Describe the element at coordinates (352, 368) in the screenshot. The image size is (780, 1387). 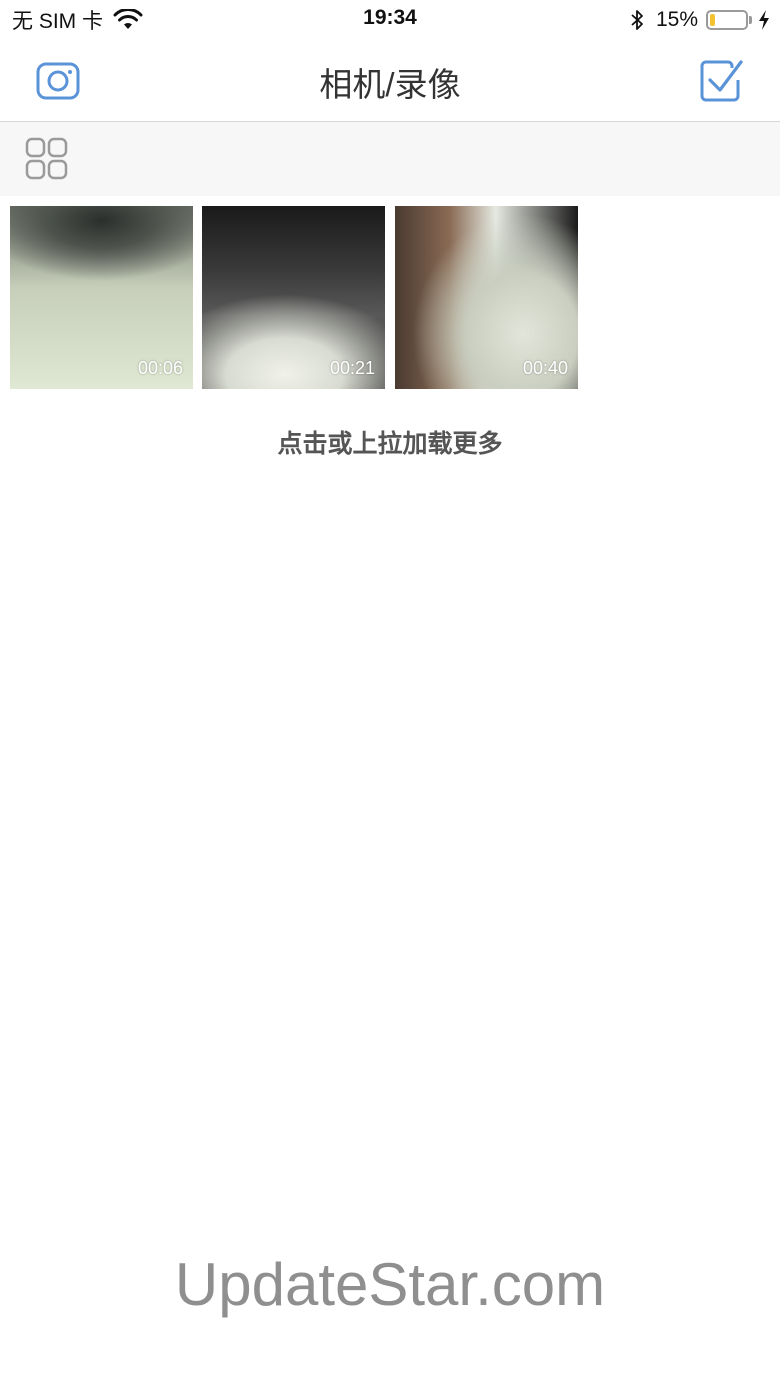
I see `video-duration: 00:21` at that location.